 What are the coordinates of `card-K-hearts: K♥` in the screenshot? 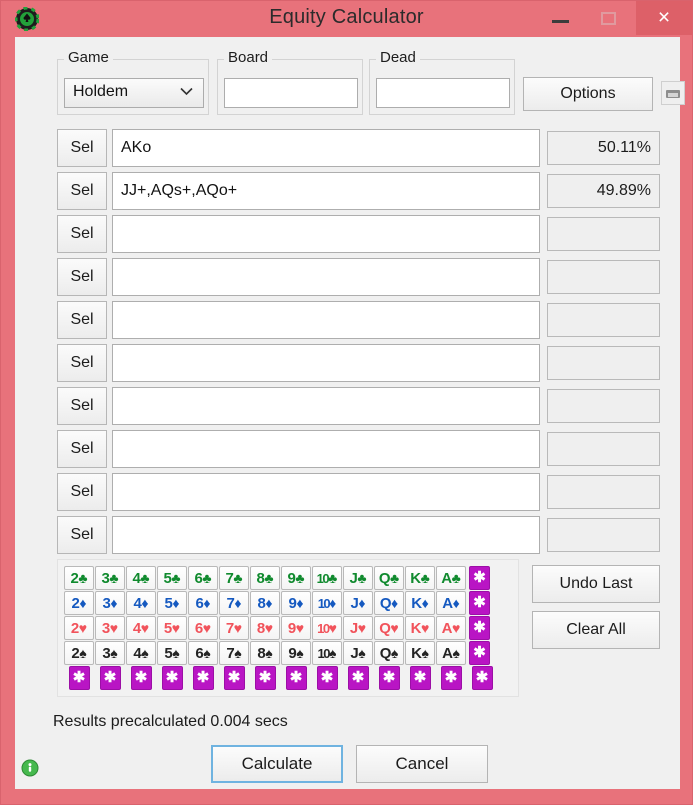 It's located at (420, 628).